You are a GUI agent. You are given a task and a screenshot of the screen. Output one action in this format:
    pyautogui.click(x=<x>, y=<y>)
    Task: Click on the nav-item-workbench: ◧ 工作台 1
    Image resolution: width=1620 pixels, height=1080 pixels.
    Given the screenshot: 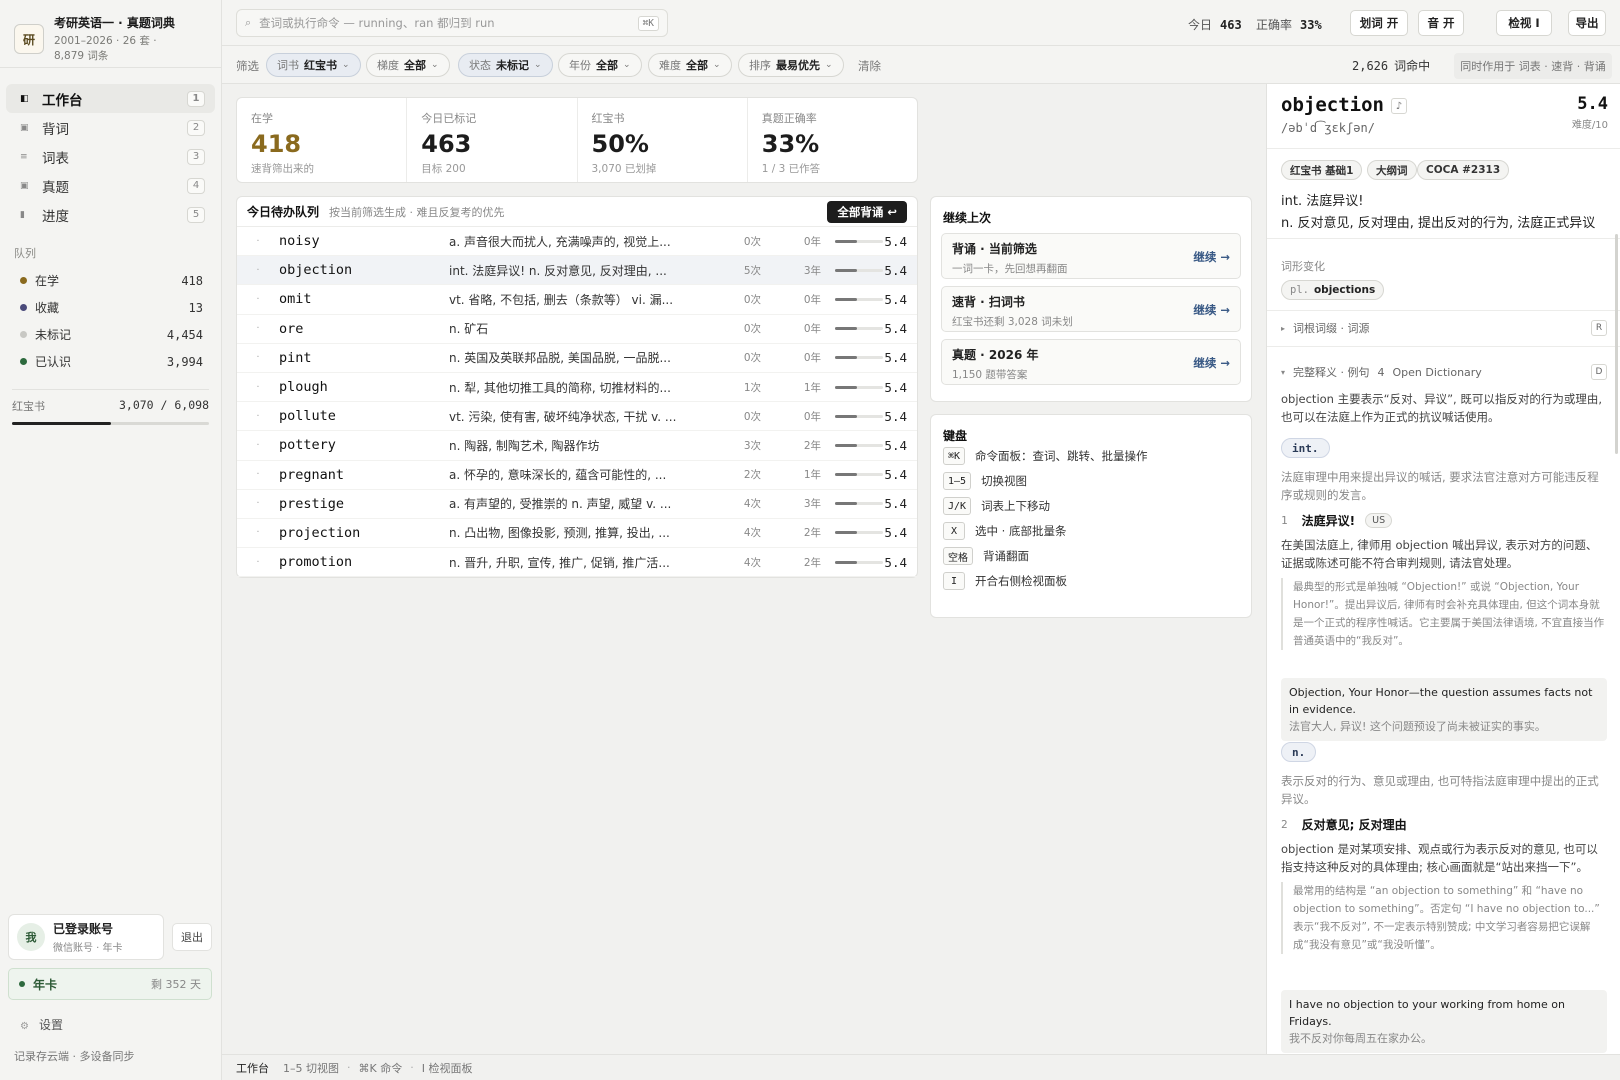 What is the action you would take?
    pyautogui.click(x=110, y=98)
    